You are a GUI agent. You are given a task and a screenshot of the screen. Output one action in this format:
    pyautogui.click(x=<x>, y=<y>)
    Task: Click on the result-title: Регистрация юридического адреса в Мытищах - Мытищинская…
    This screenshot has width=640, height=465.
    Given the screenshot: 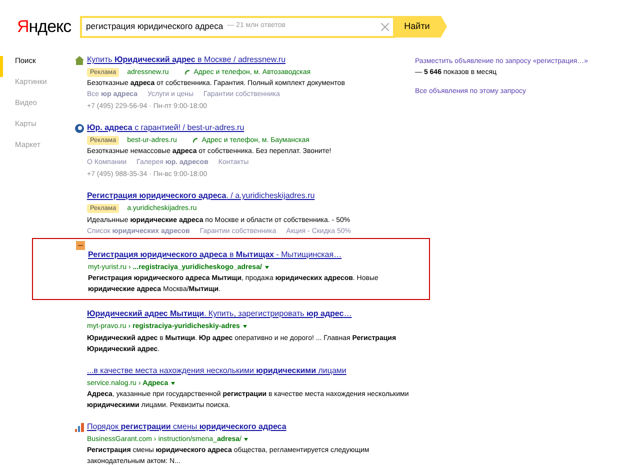 What is the action you would take?
    pyautogui.click(x=215, y=255)
    